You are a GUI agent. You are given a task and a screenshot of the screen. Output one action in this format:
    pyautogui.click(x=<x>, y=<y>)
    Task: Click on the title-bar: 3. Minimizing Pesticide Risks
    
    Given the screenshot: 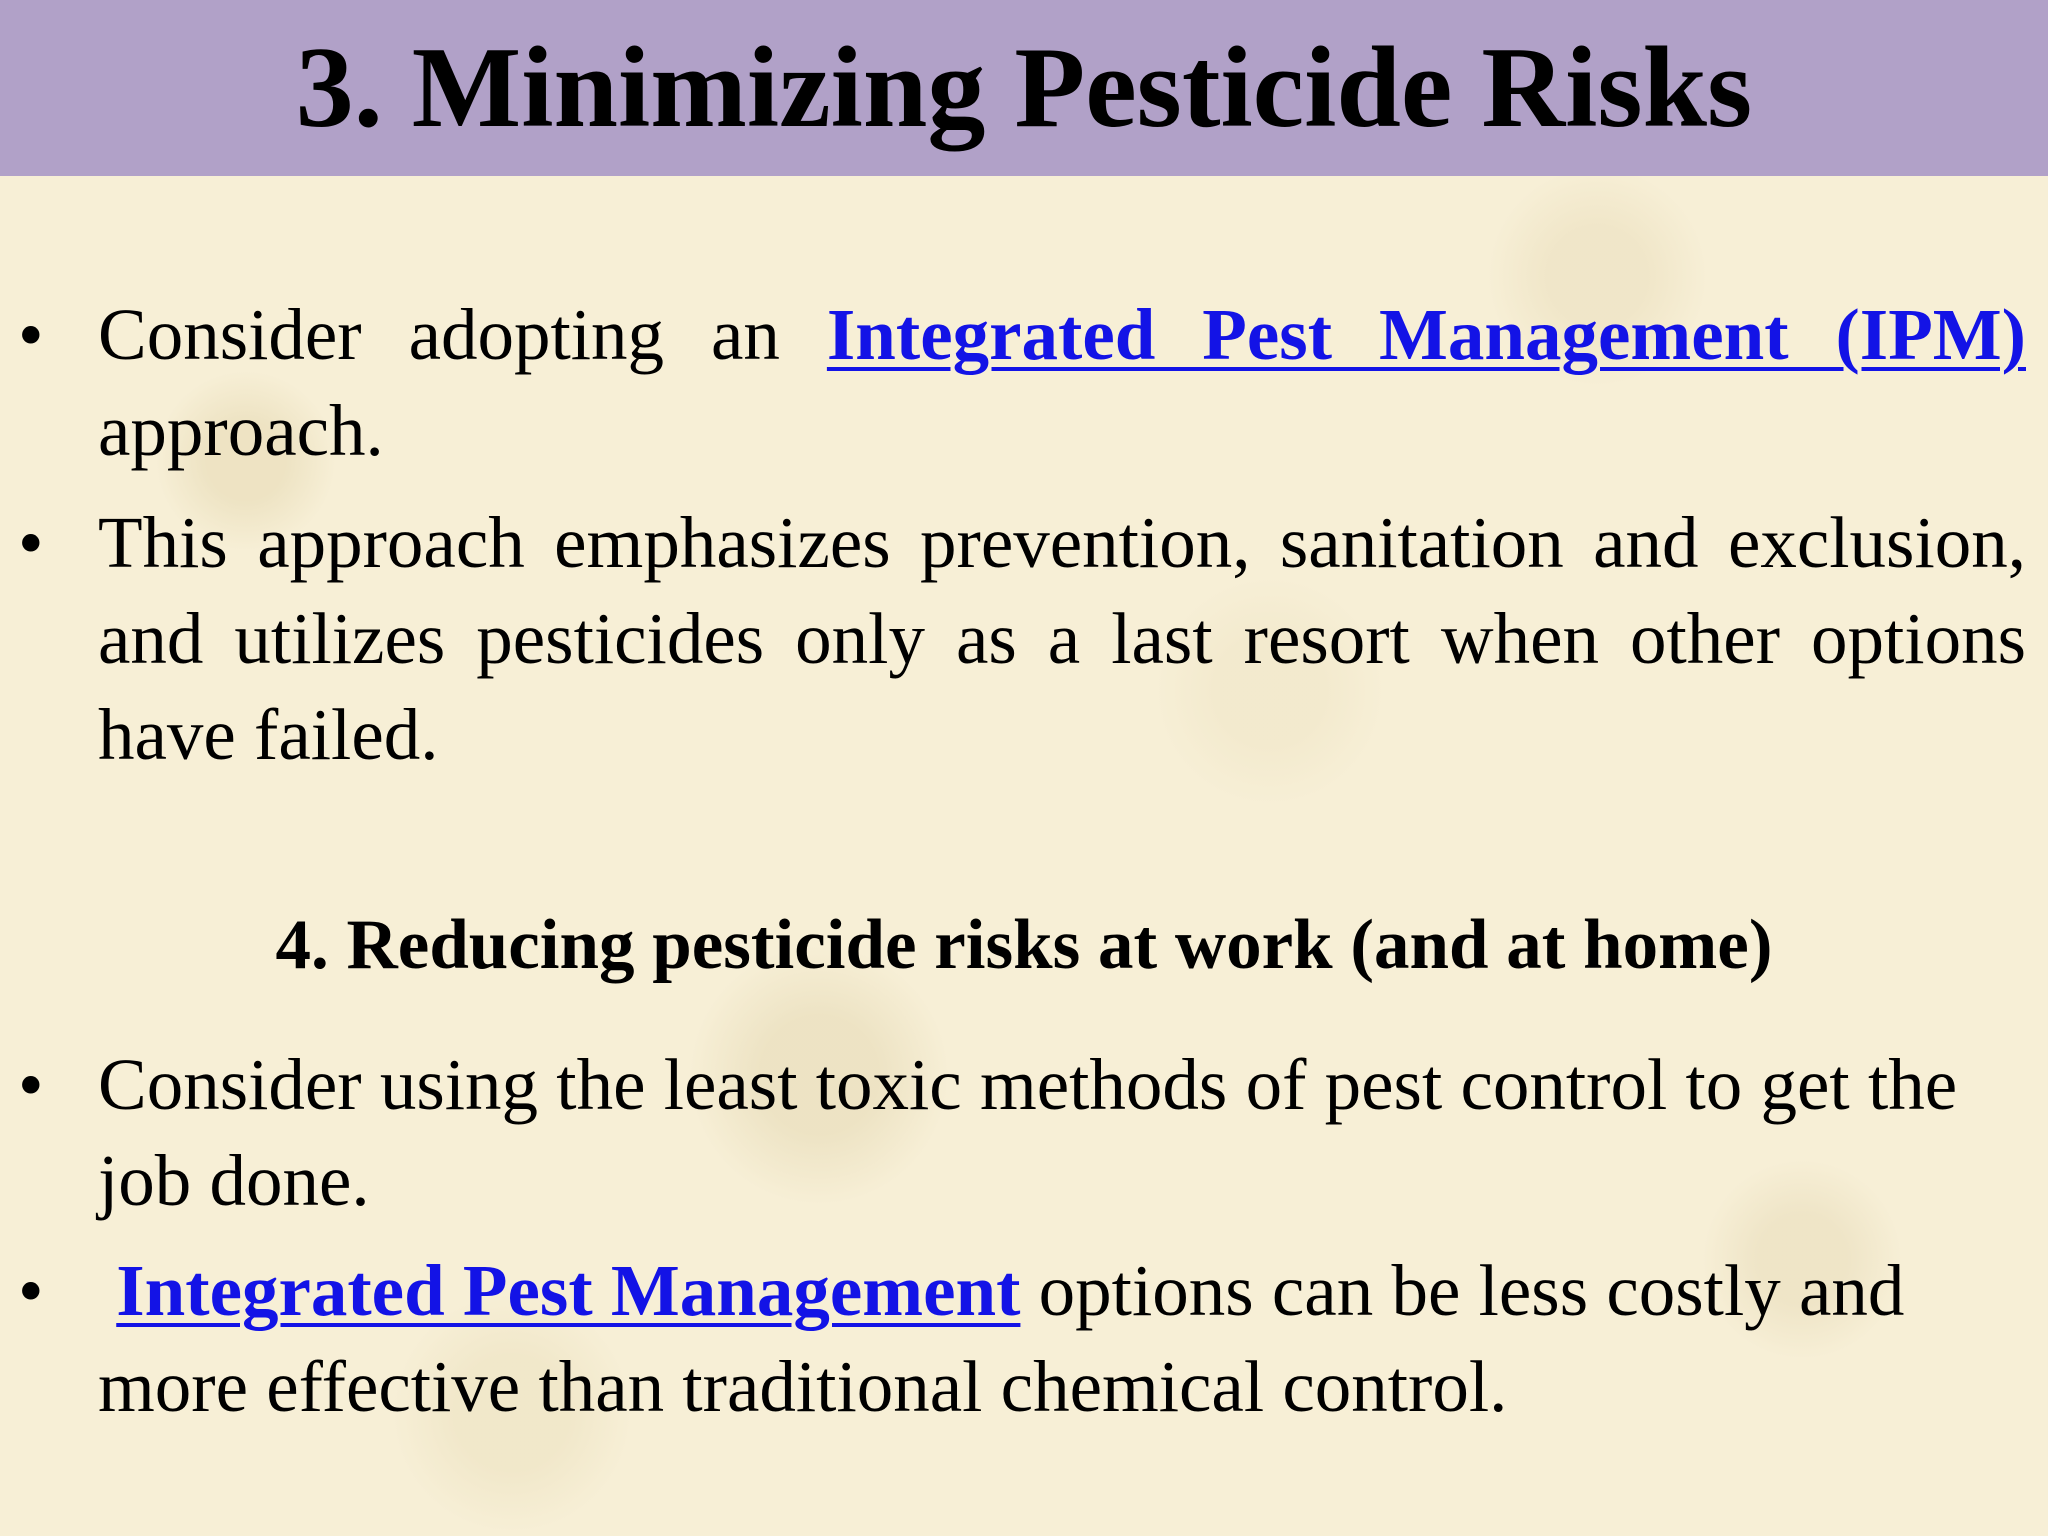 What is the action you would take?
    pyautogui.click(x=1024, y=88)
    